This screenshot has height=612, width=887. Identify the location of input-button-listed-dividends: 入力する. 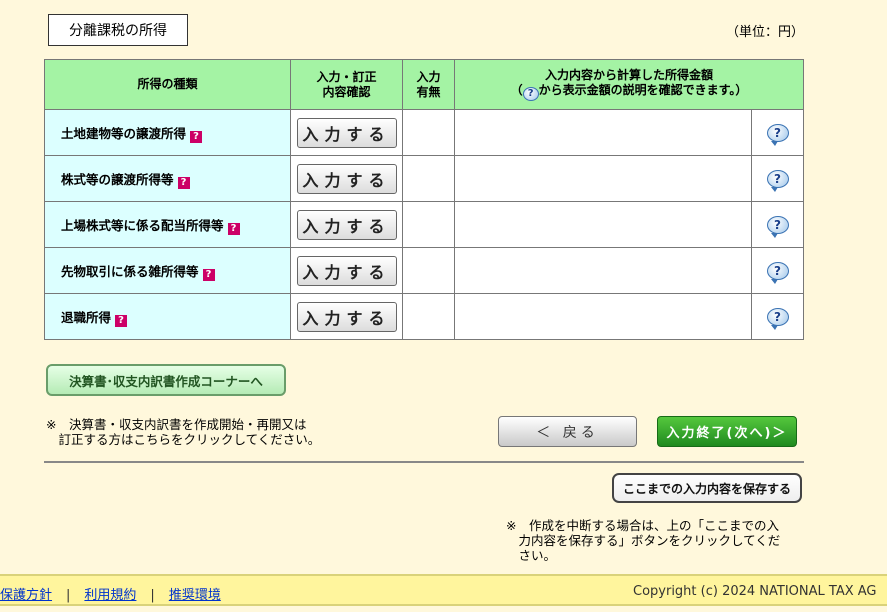
(346, 224).